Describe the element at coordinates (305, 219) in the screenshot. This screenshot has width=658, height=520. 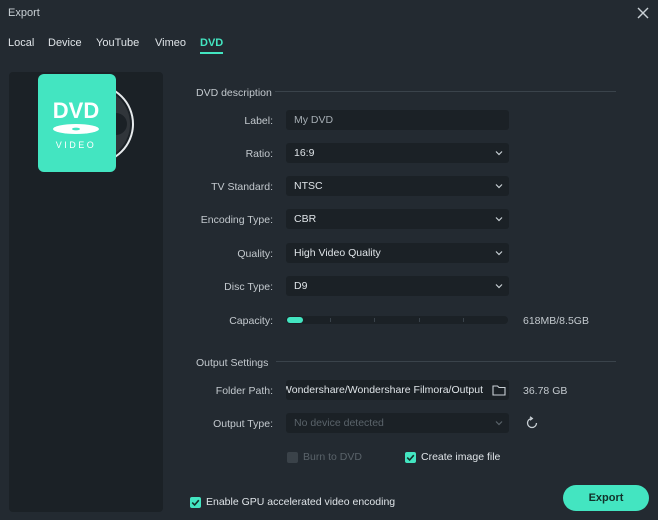
I see `encoding-type-value: CBR` at that location.